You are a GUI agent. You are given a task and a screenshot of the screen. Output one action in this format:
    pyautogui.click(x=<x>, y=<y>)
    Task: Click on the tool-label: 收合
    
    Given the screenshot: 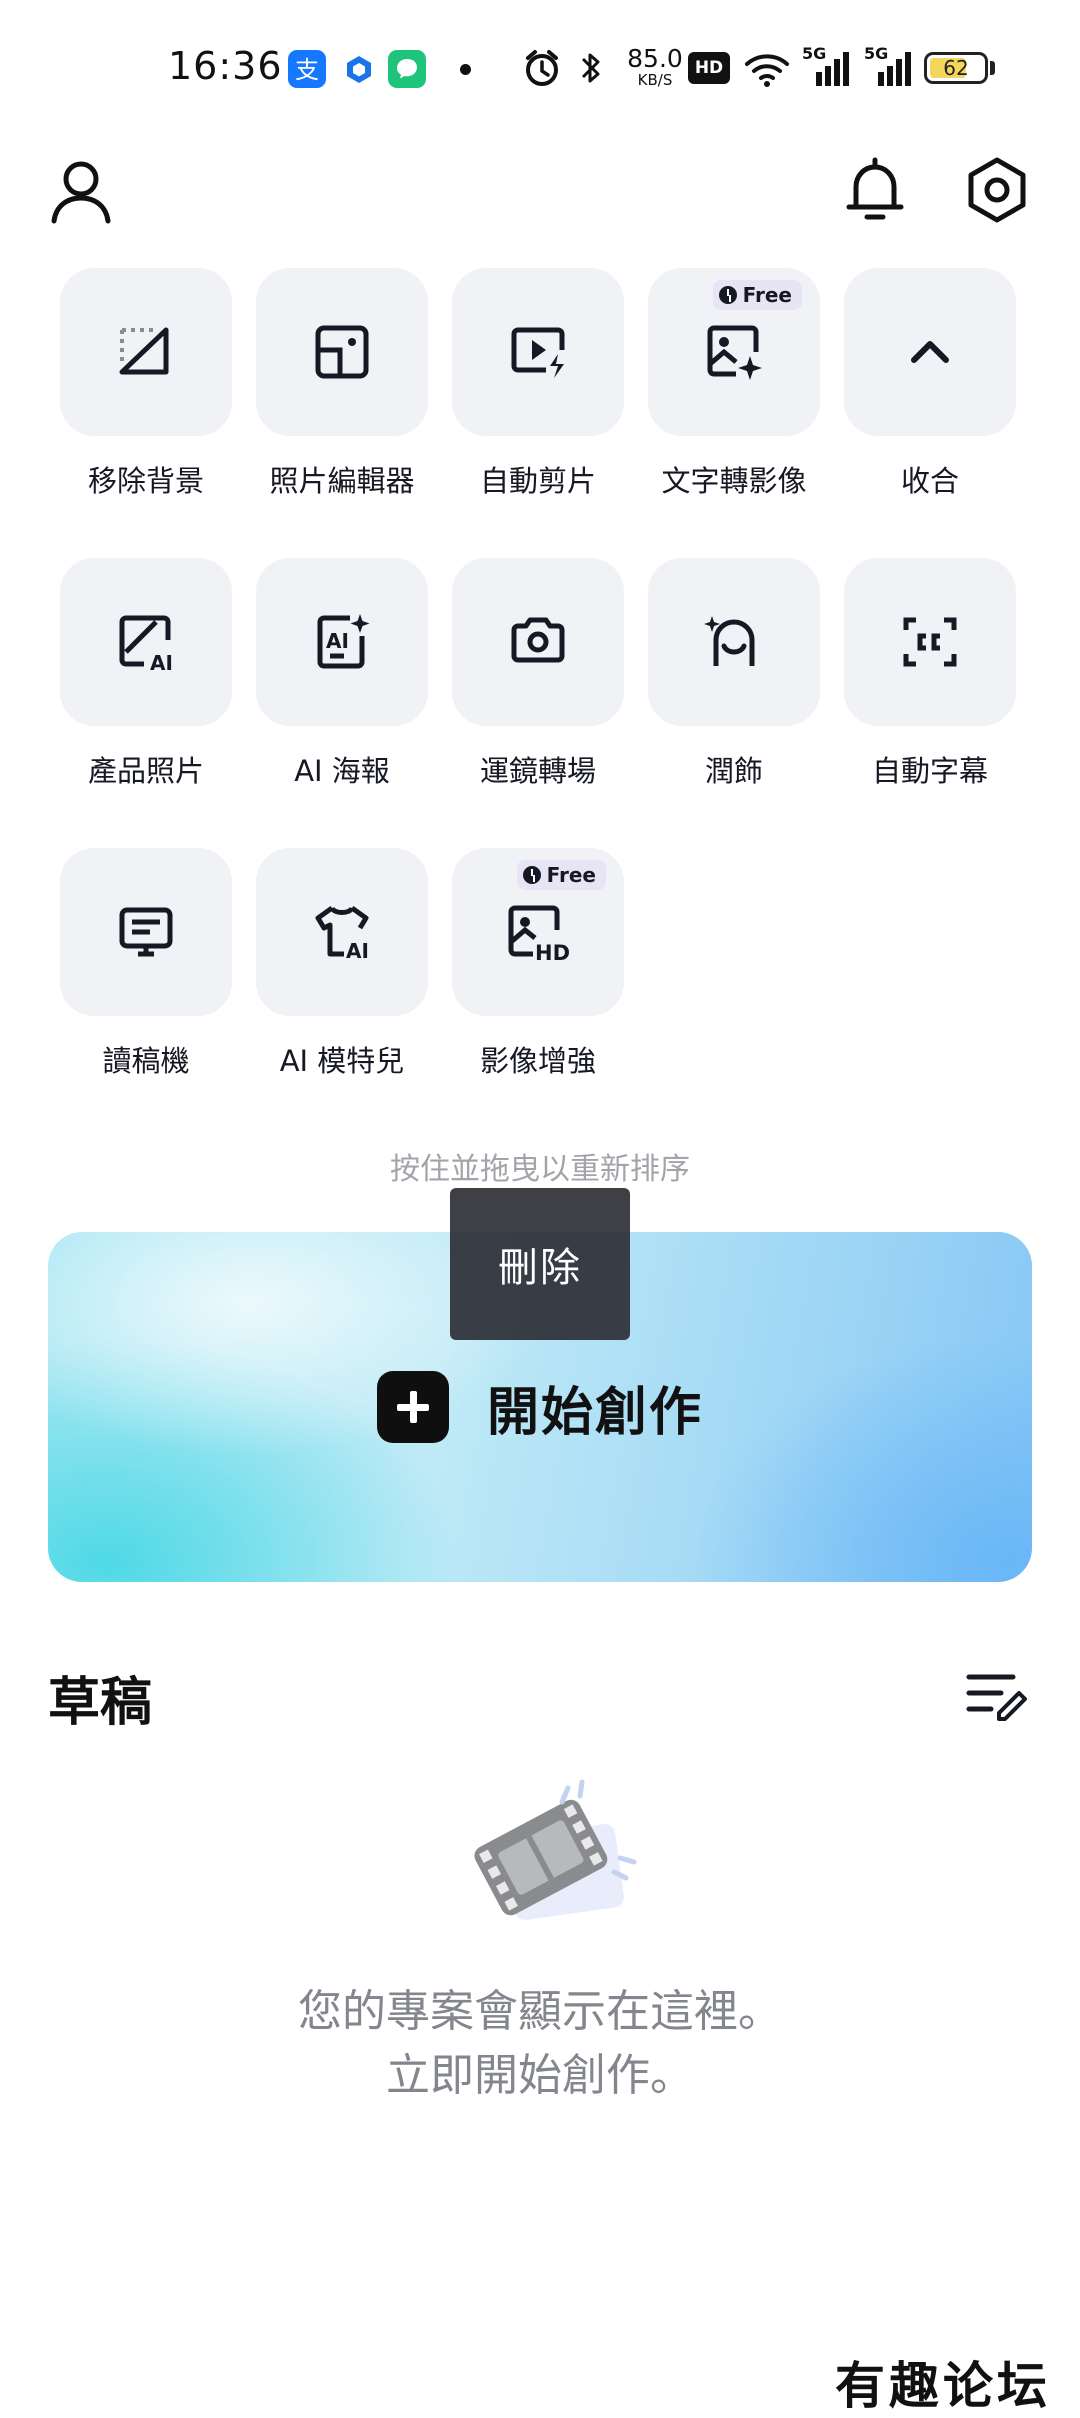 What is the action you would take?
    pyautogui.click(x=929, y=481)
    